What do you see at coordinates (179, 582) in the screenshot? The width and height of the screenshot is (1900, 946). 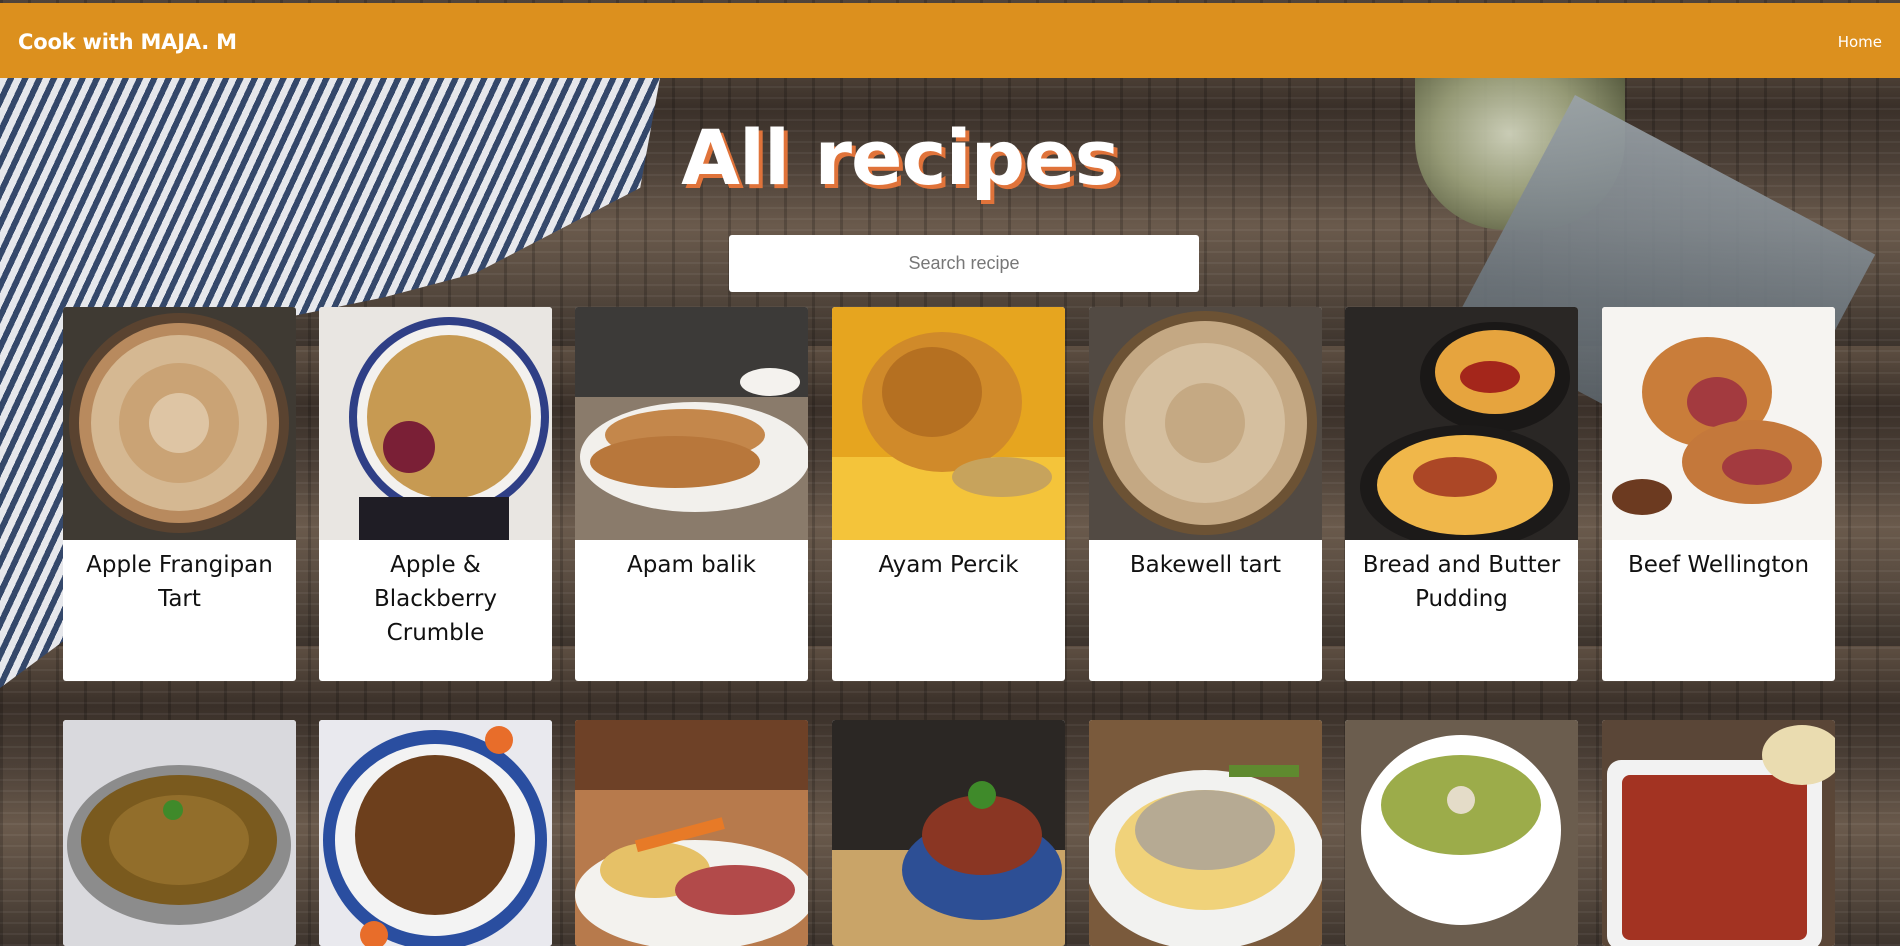 I see `recipe-name: Apple Frangipan Tart` at bounding box center [179, 582].